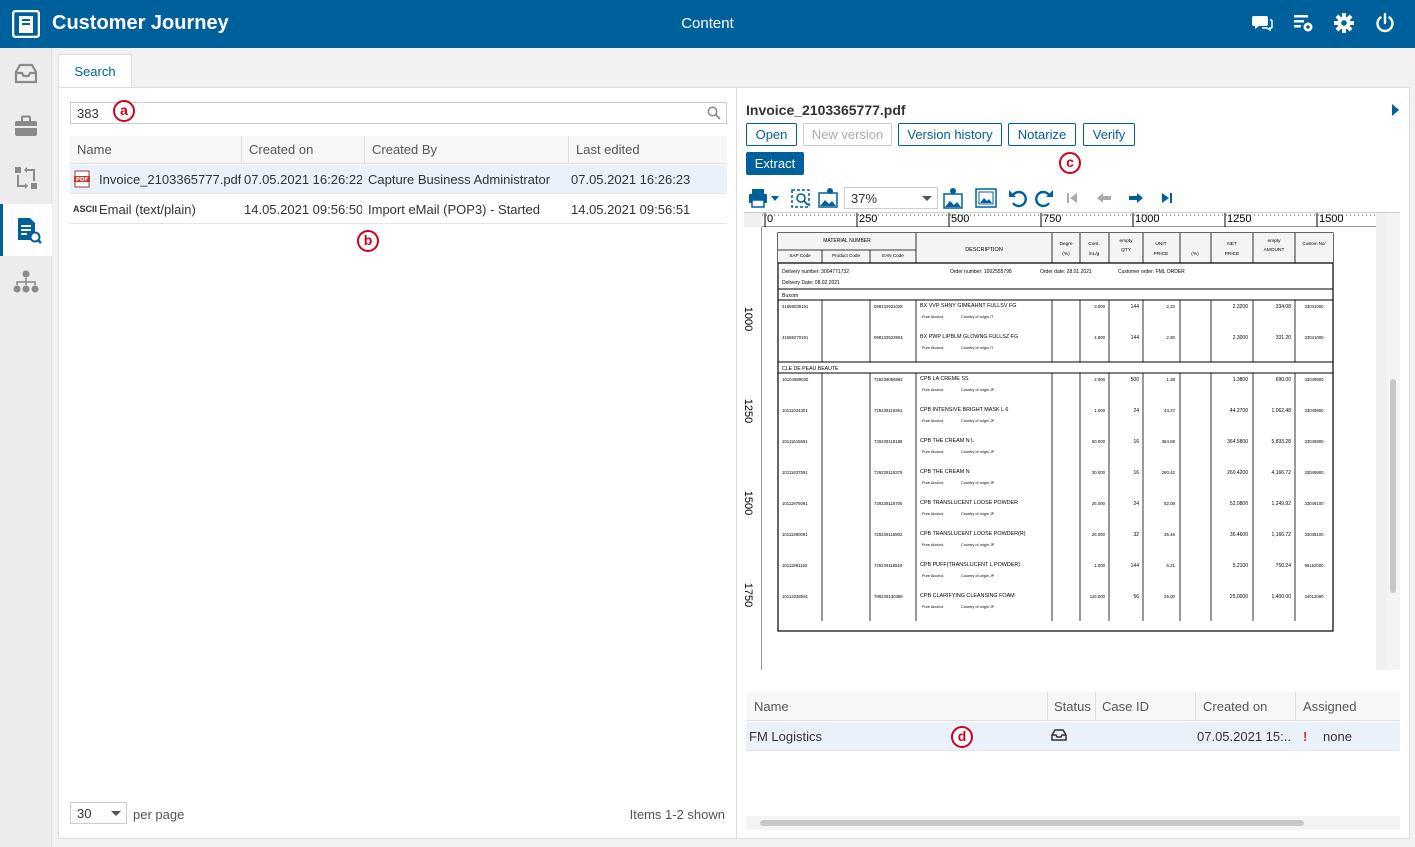  What do you see at coordinates (1145, 706) in the screenshot?
I see `column-header-case-id: Case ID` at bounding box center [1145, 706].